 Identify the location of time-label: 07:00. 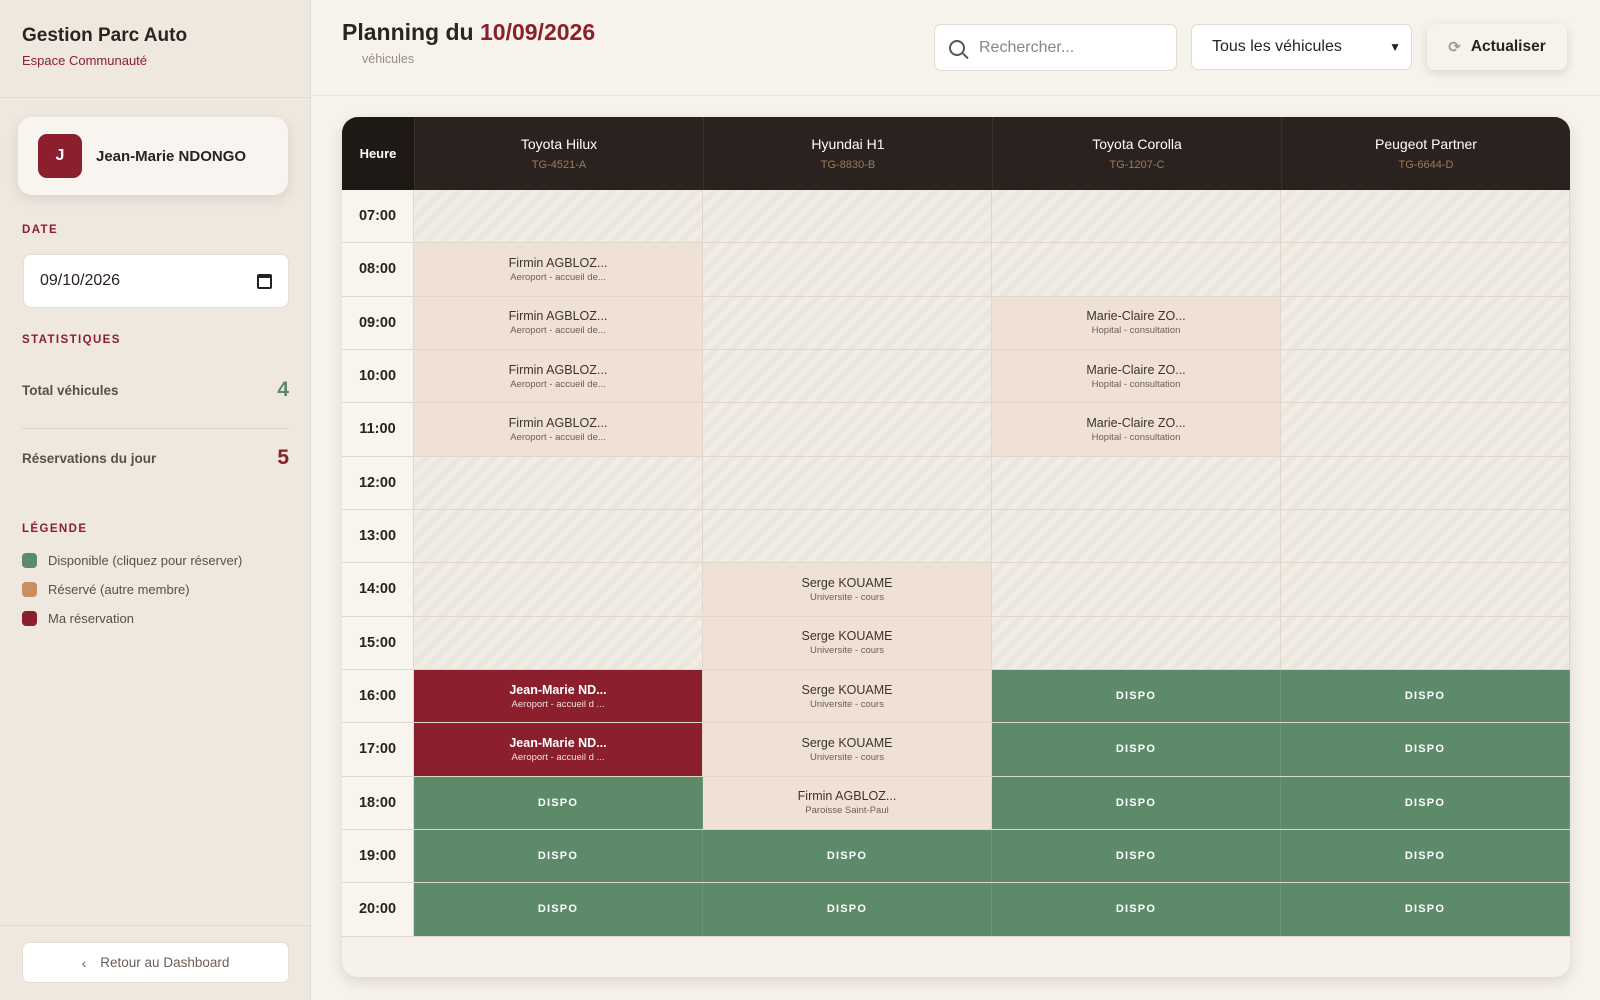
(378, 216).